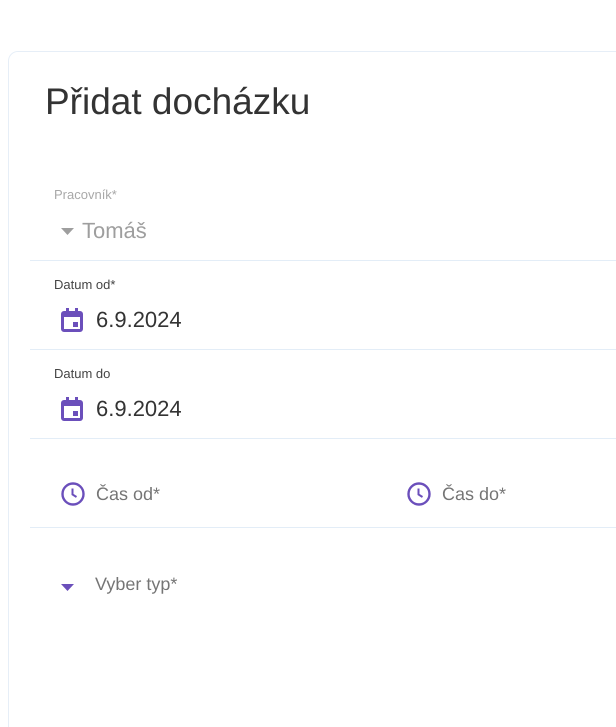 The height and width of the screenshot is (727, 616). What do you see at coordinates (227, 494) in the screenshot?
I see `time-field: Čas od*` at bounding box center [227, 494].